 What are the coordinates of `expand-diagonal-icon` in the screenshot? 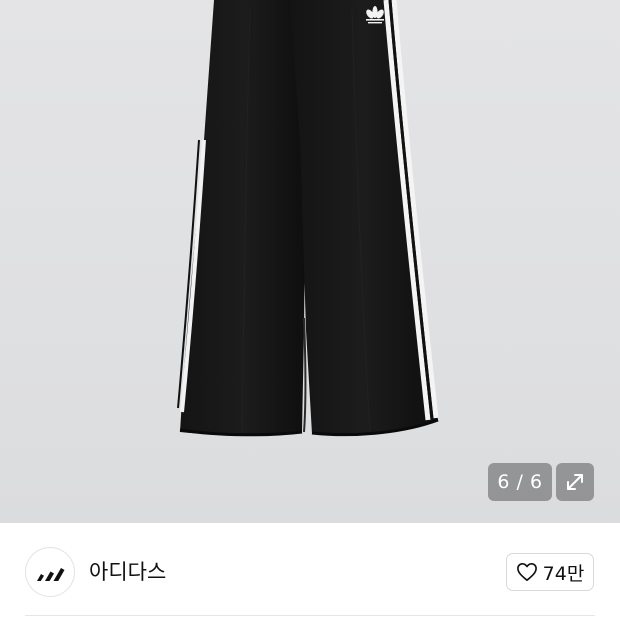 It's located at (575, 482).